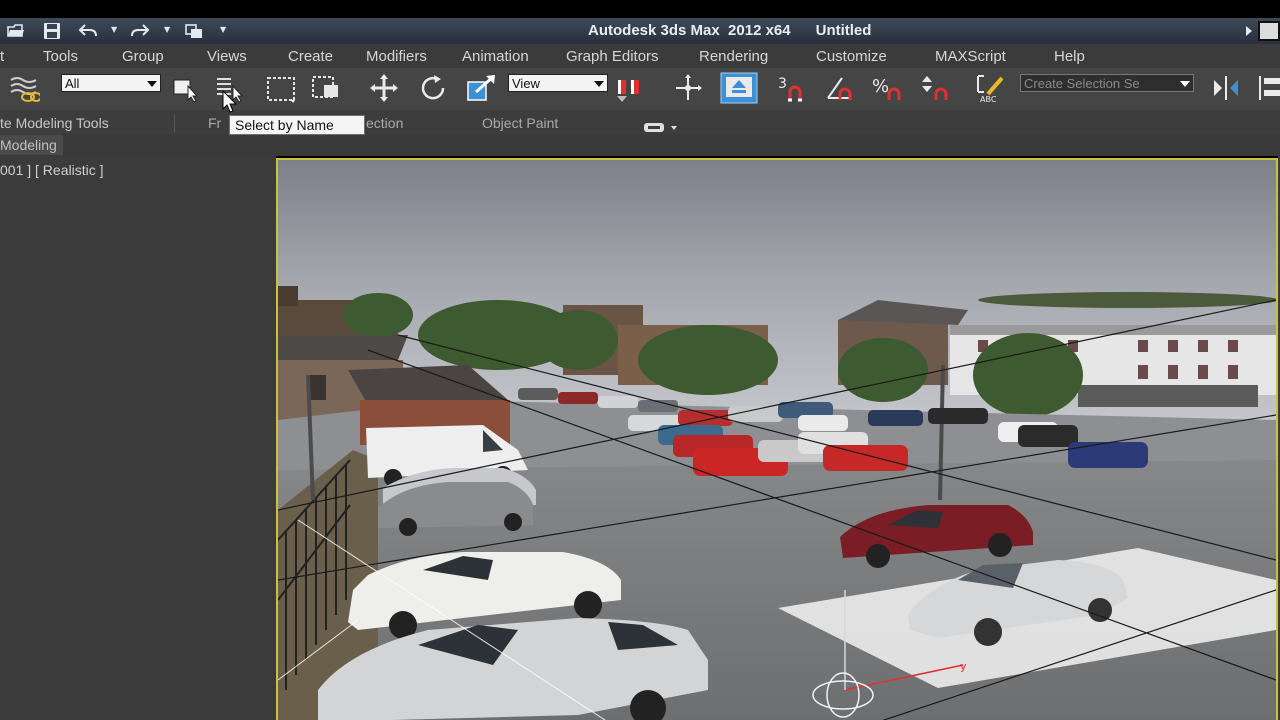 The image size is (1280, 720). I want to click on menu-animation: Animation, so click(495, 56).